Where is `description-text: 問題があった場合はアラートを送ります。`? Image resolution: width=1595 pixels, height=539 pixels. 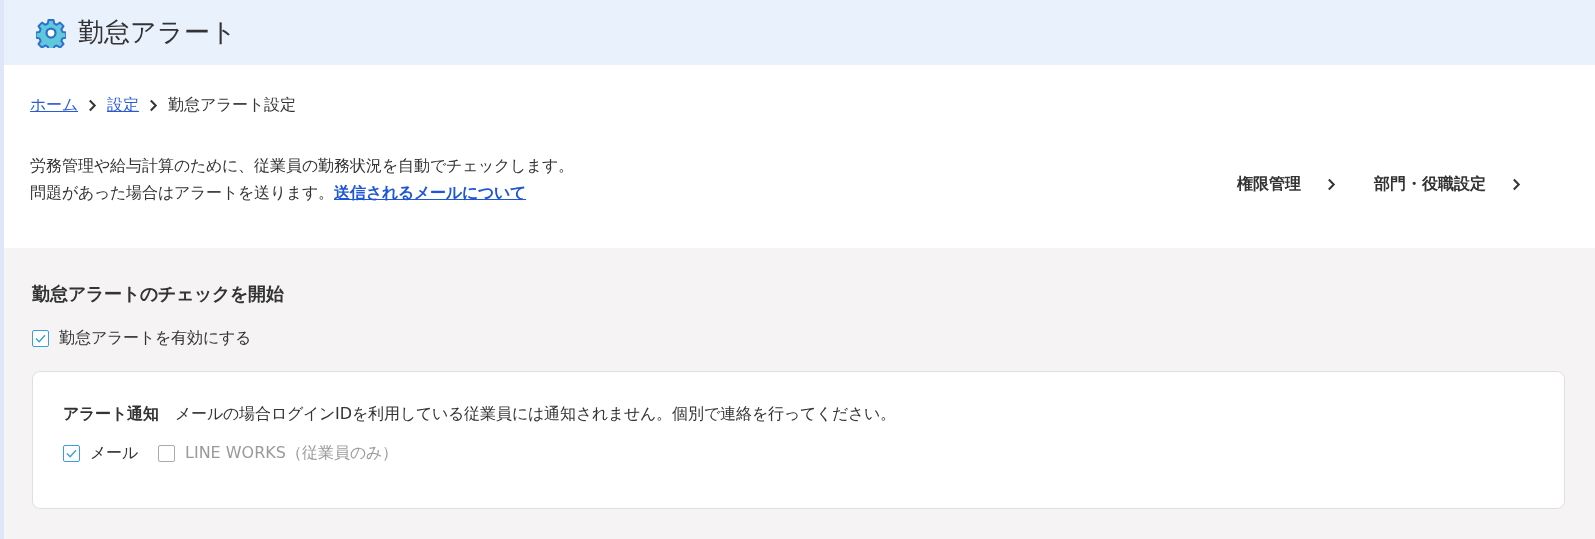
description-text: 問題があった場合はアラートを送ります。 is located at coordinates (182, 192).